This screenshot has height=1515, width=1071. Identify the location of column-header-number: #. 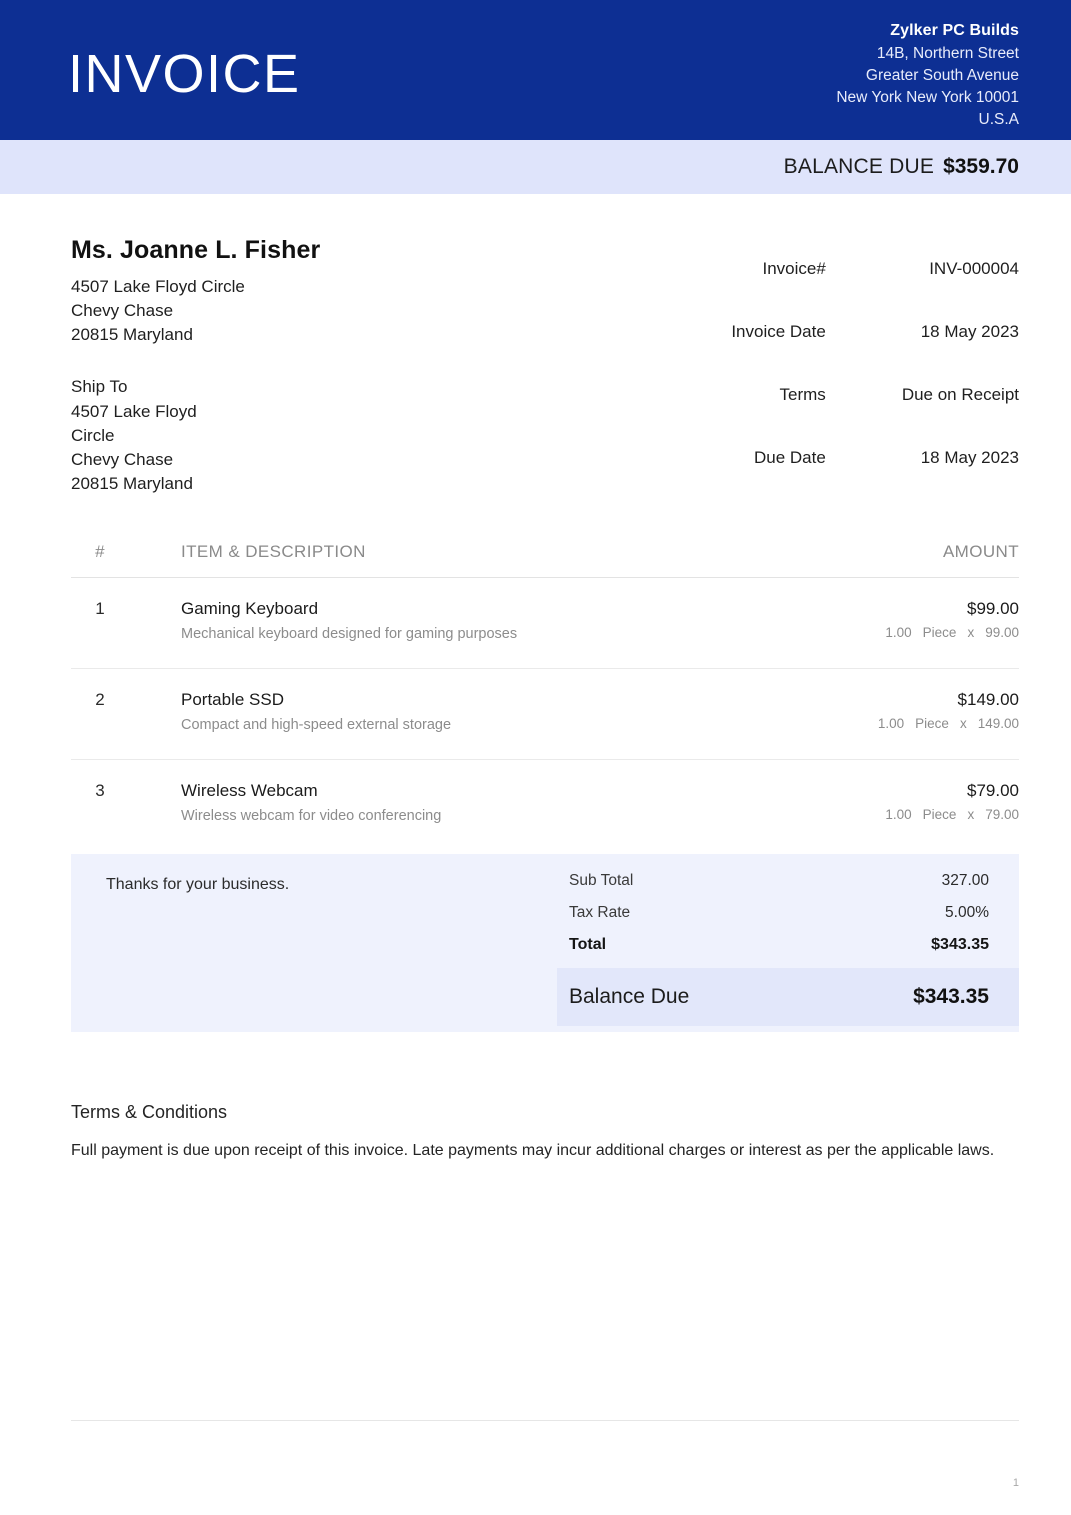
(100, 560).